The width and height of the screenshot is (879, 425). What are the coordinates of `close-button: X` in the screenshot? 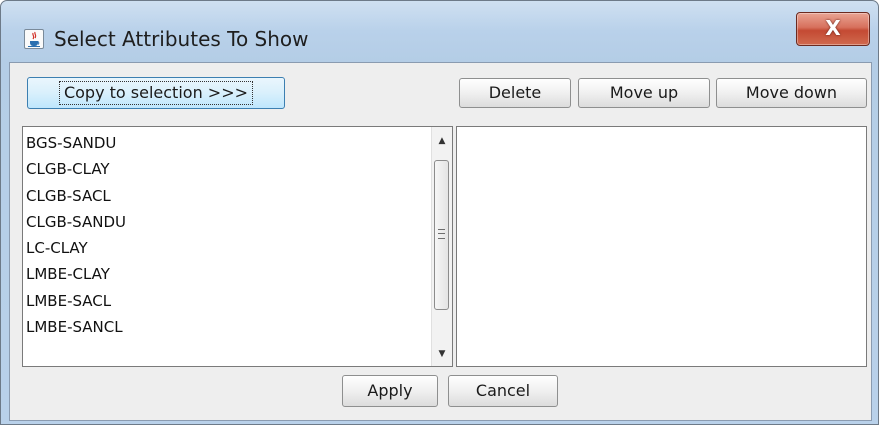 It's located at (833, 29).